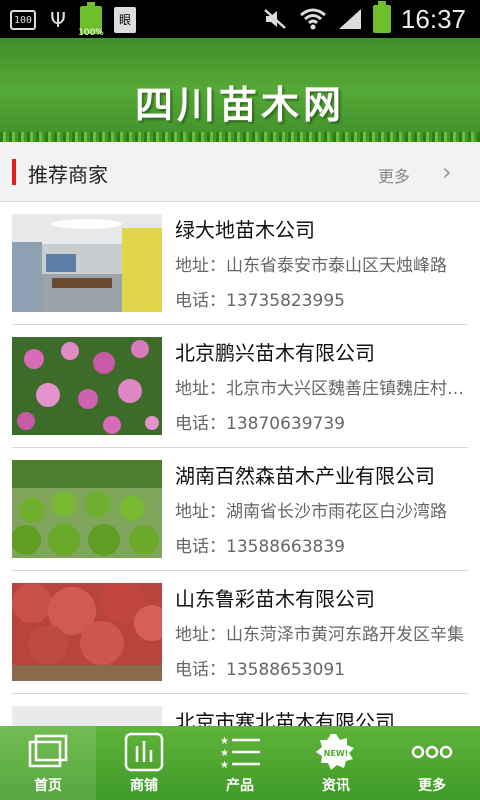 This screenshot has height=800, width=480. I want to click on merchant-address: 地址：山东省泰安市泰山区天烛峰路, so click(311, 266).